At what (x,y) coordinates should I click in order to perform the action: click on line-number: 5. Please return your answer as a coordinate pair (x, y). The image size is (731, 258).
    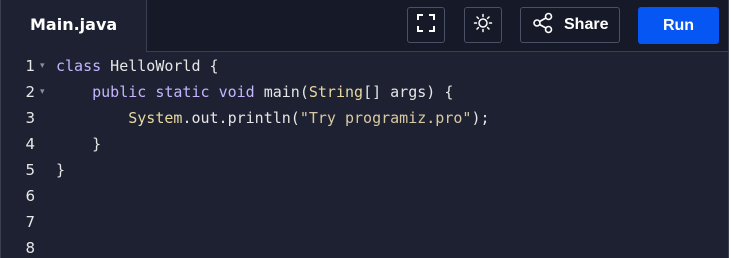
    Looking at the image, I should click on (30, 170).